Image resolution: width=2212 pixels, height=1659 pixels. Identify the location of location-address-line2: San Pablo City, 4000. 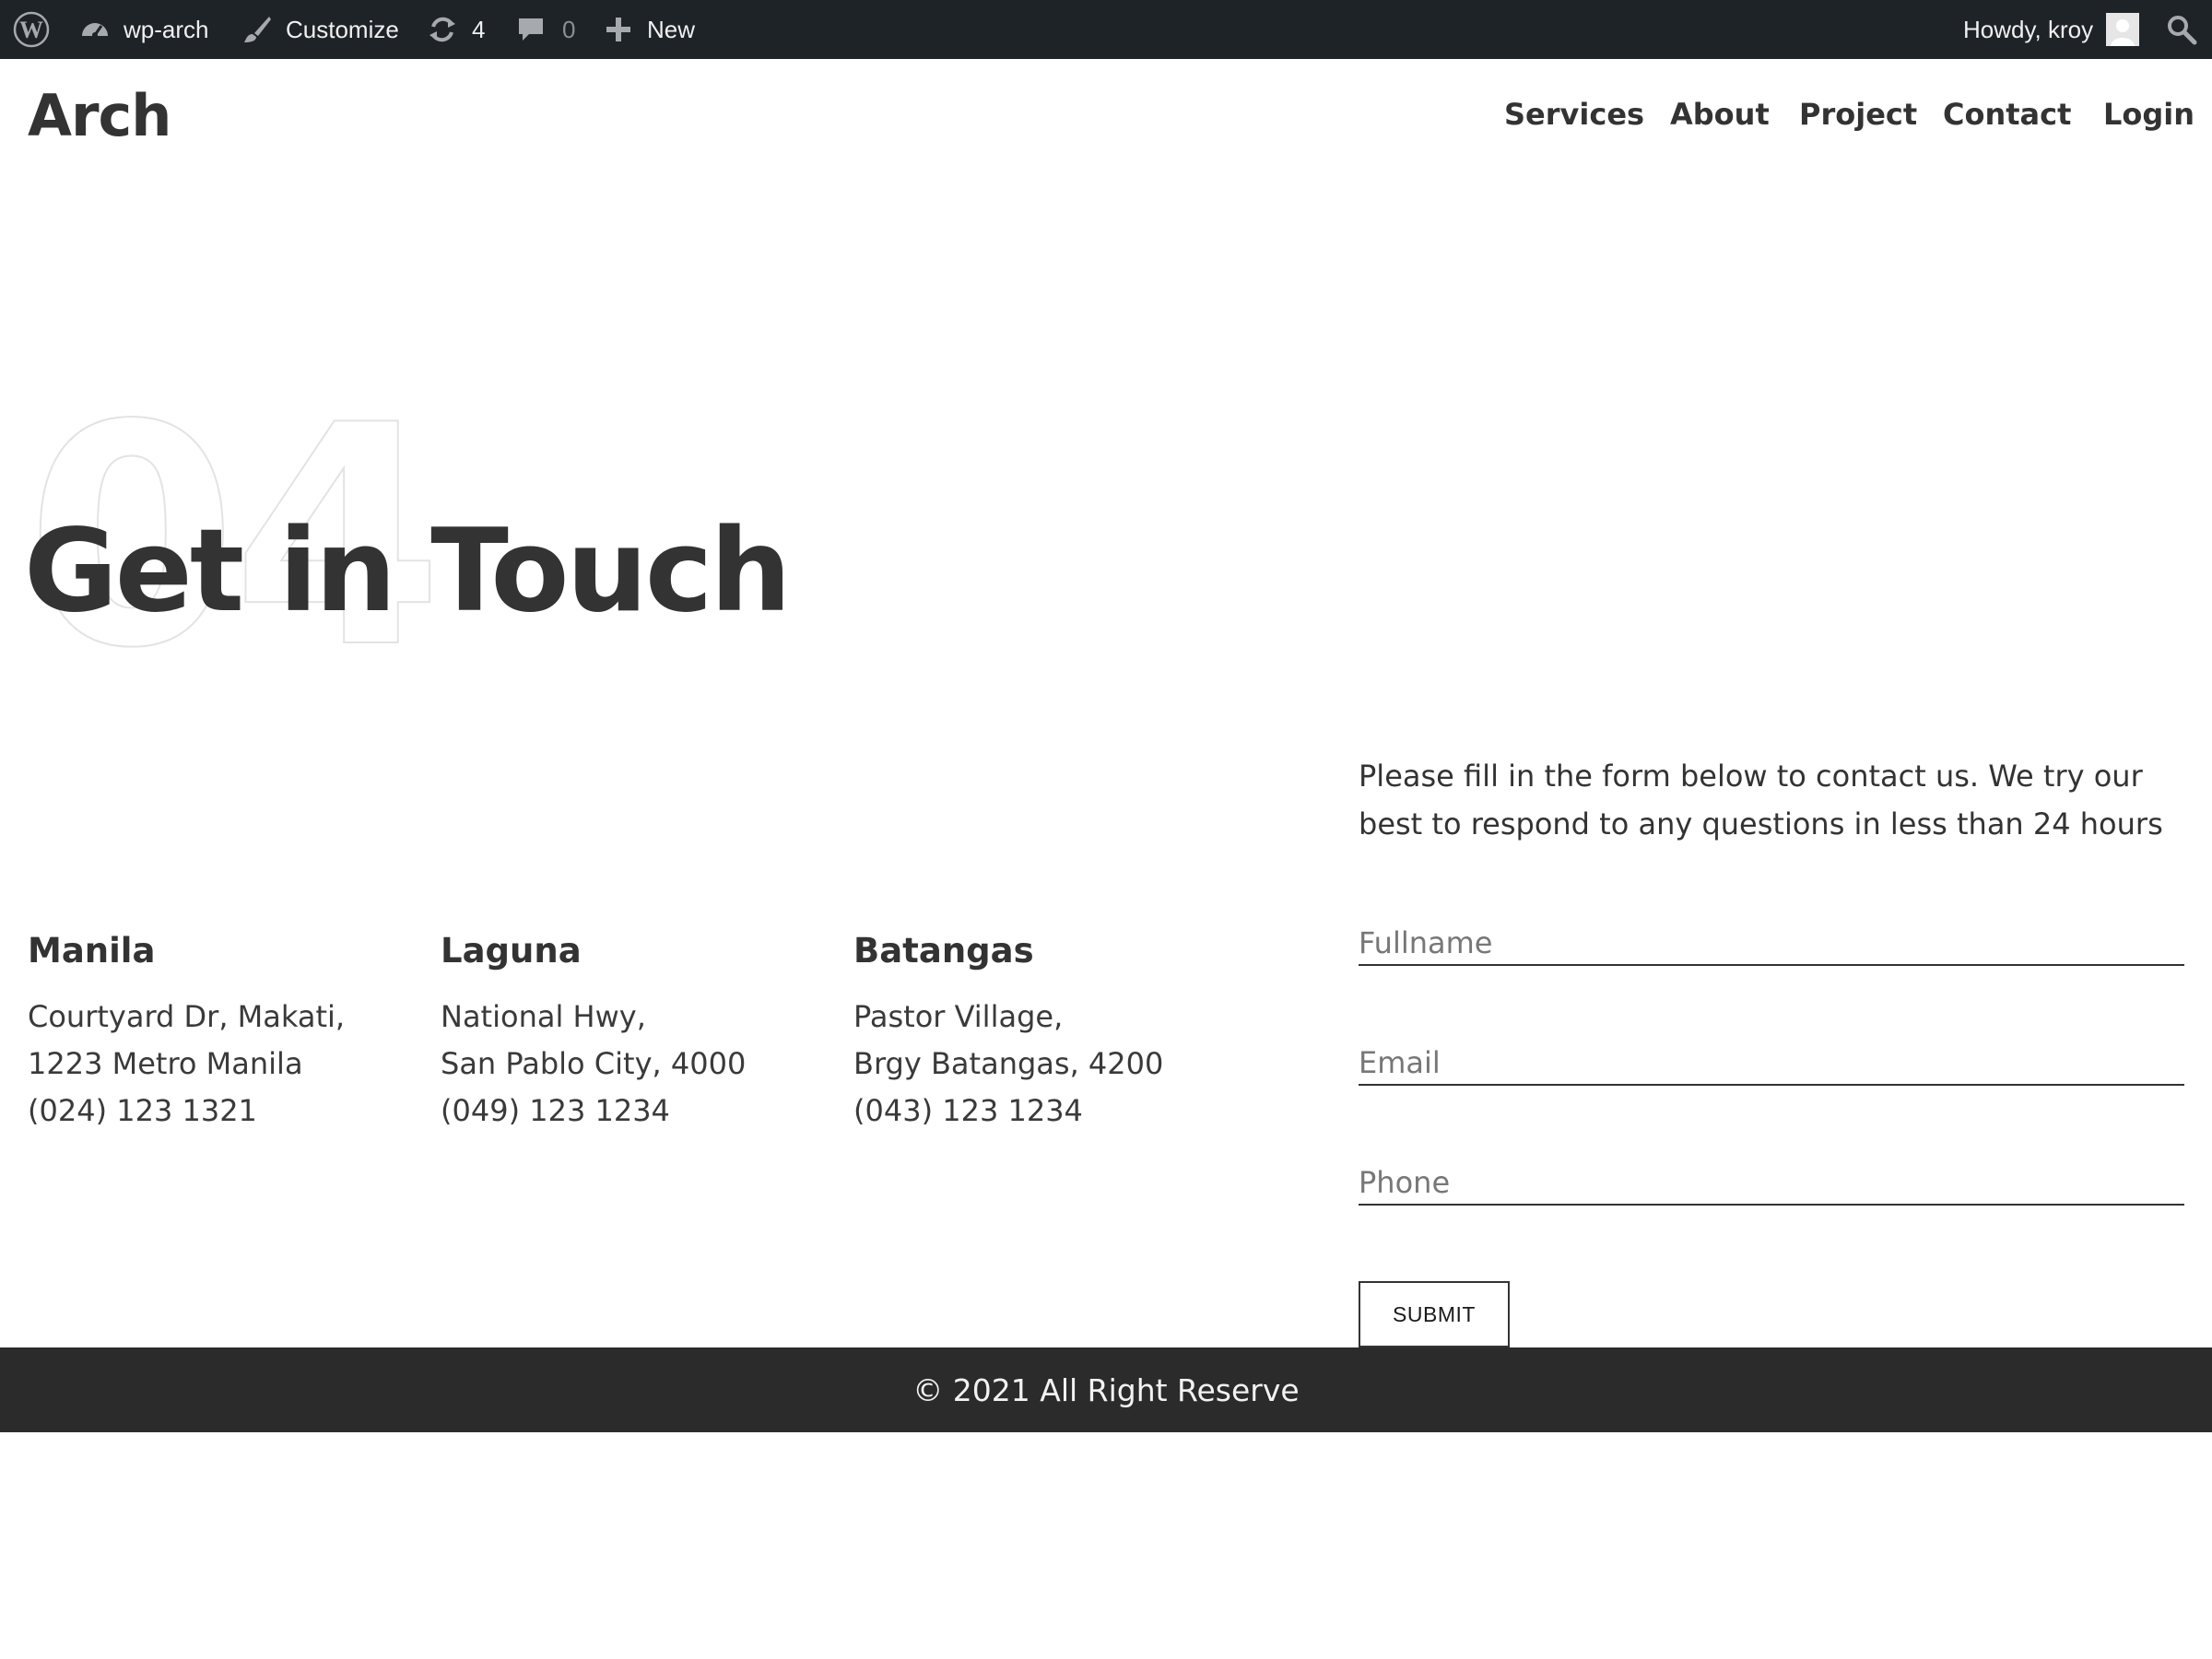
(594, 1063).